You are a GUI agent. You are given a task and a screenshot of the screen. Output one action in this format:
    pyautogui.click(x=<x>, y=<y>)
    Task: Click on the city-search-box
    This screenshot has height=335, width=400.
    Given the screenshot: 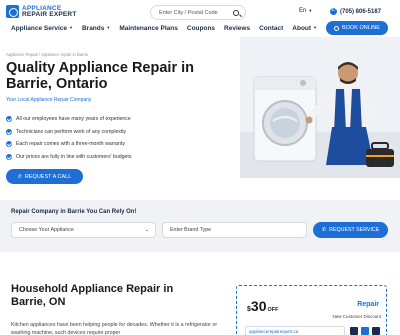 What is the action you would take?
    pyautogui.click(x=198, y=12)
    